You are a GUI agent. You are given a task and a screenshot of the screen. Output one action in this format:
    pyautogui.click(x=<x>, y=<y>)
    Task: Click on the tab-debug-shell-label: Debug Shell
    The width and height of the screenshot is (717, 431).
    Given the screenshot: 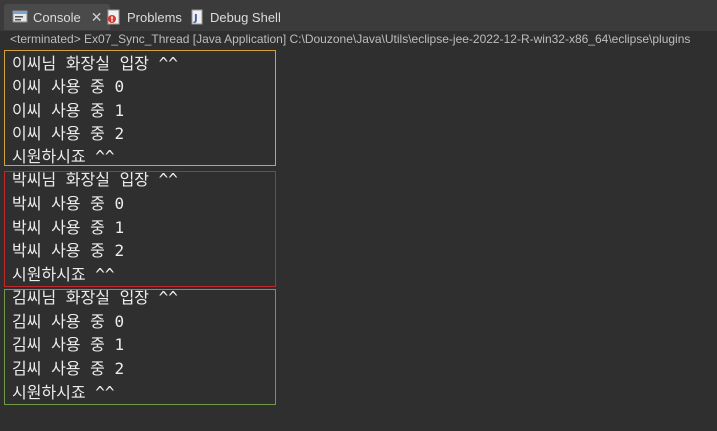 What is the action you would take?
    pyautogui.click(x=245, y=17)
    